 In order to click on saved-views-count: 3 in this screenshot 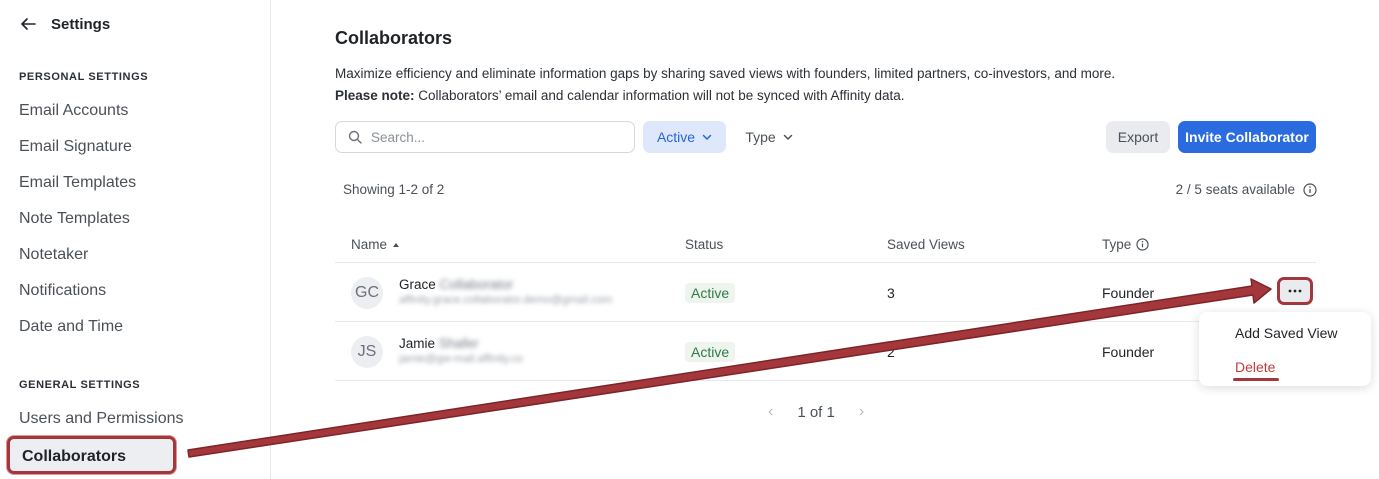, I will do `click(891, 293)`.